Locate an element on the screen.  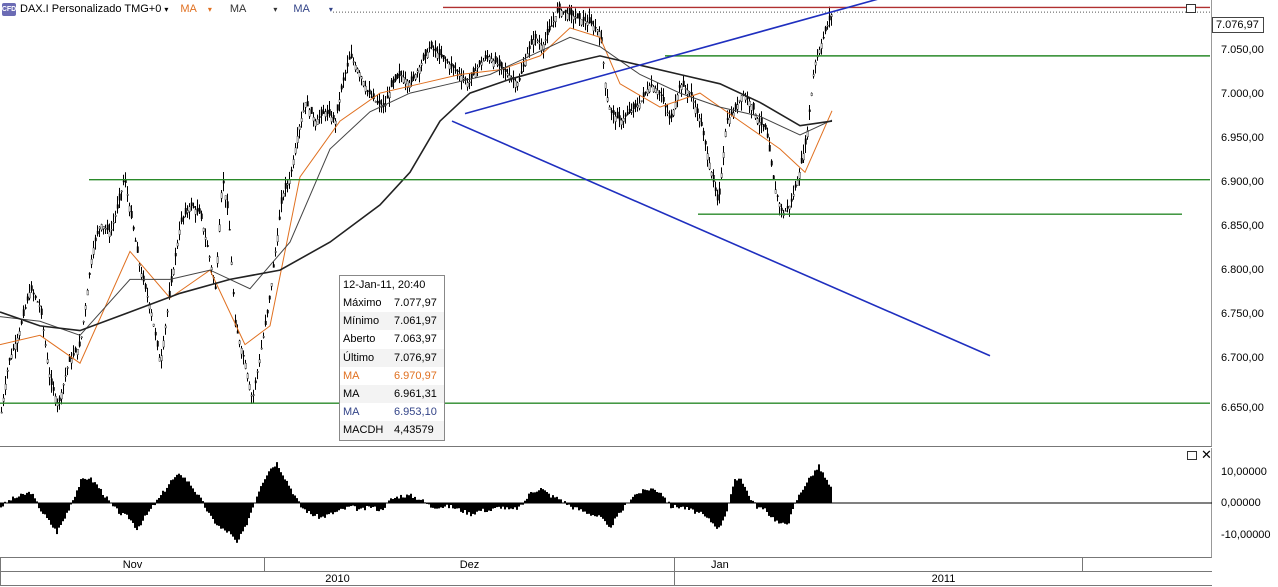
ma1-selector: MA ▾ is located at coordinates (196, 9).